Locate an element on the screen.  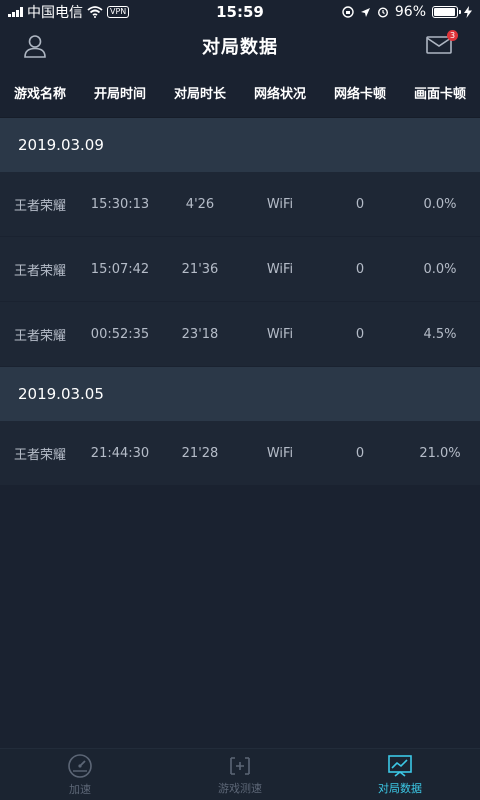
signal-icon is located at coordinates (15, 12).